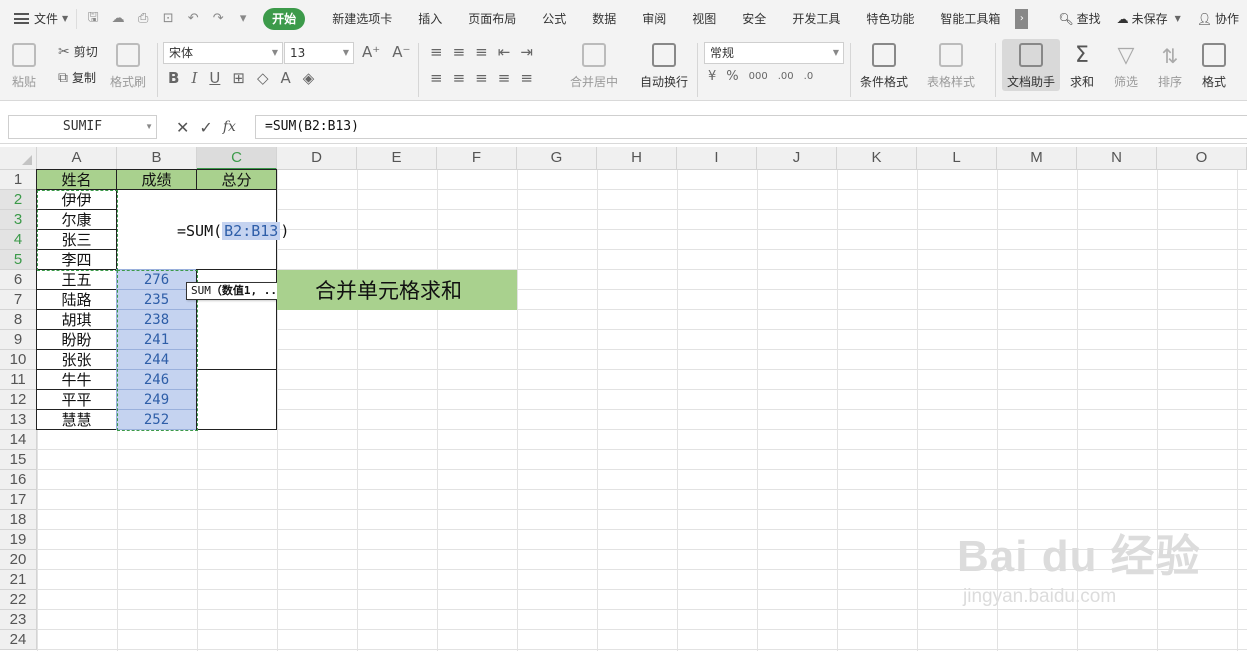 The width and height of the screenshot is (1247, 651). What do you see at coordinates (243, 19) in the screenshot?
I see `customize-icon: ▾` at bounding box center [243, 19].